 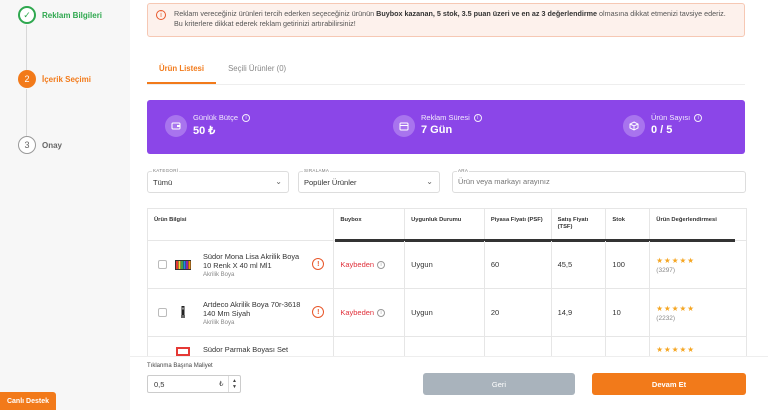 What do you see at coordinates (698, 347) in the screenshot?
I see `rating-cell: ★★★★★` at bounding box center [698, 347].